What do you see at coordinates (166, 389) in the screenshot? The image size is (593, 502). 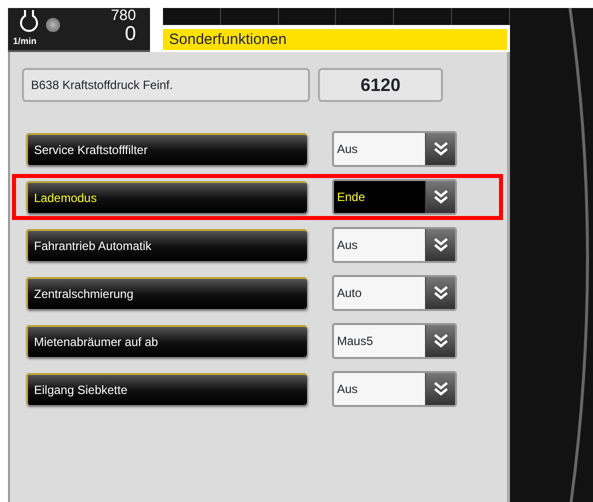 I see `function-button: Eilgang Siebkette` at bounding box center [166, 389].